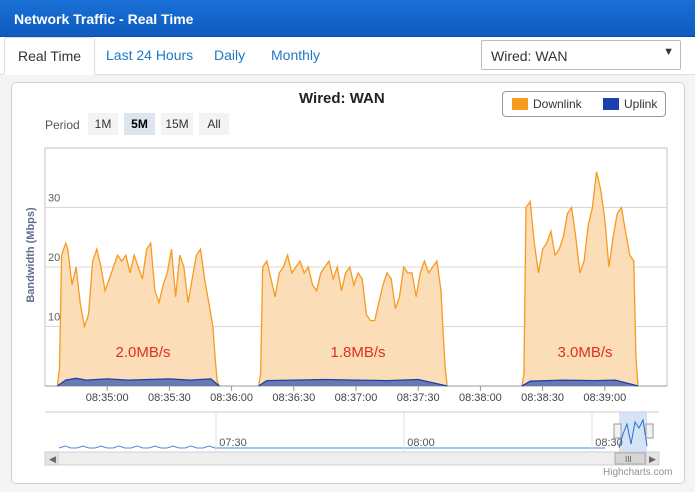 The image size is (695, 492). What do you see at coordinates (169, 398) in the screenshot?
I see `x-tick-label: 08:35:30` at bounding box center [169, 398].